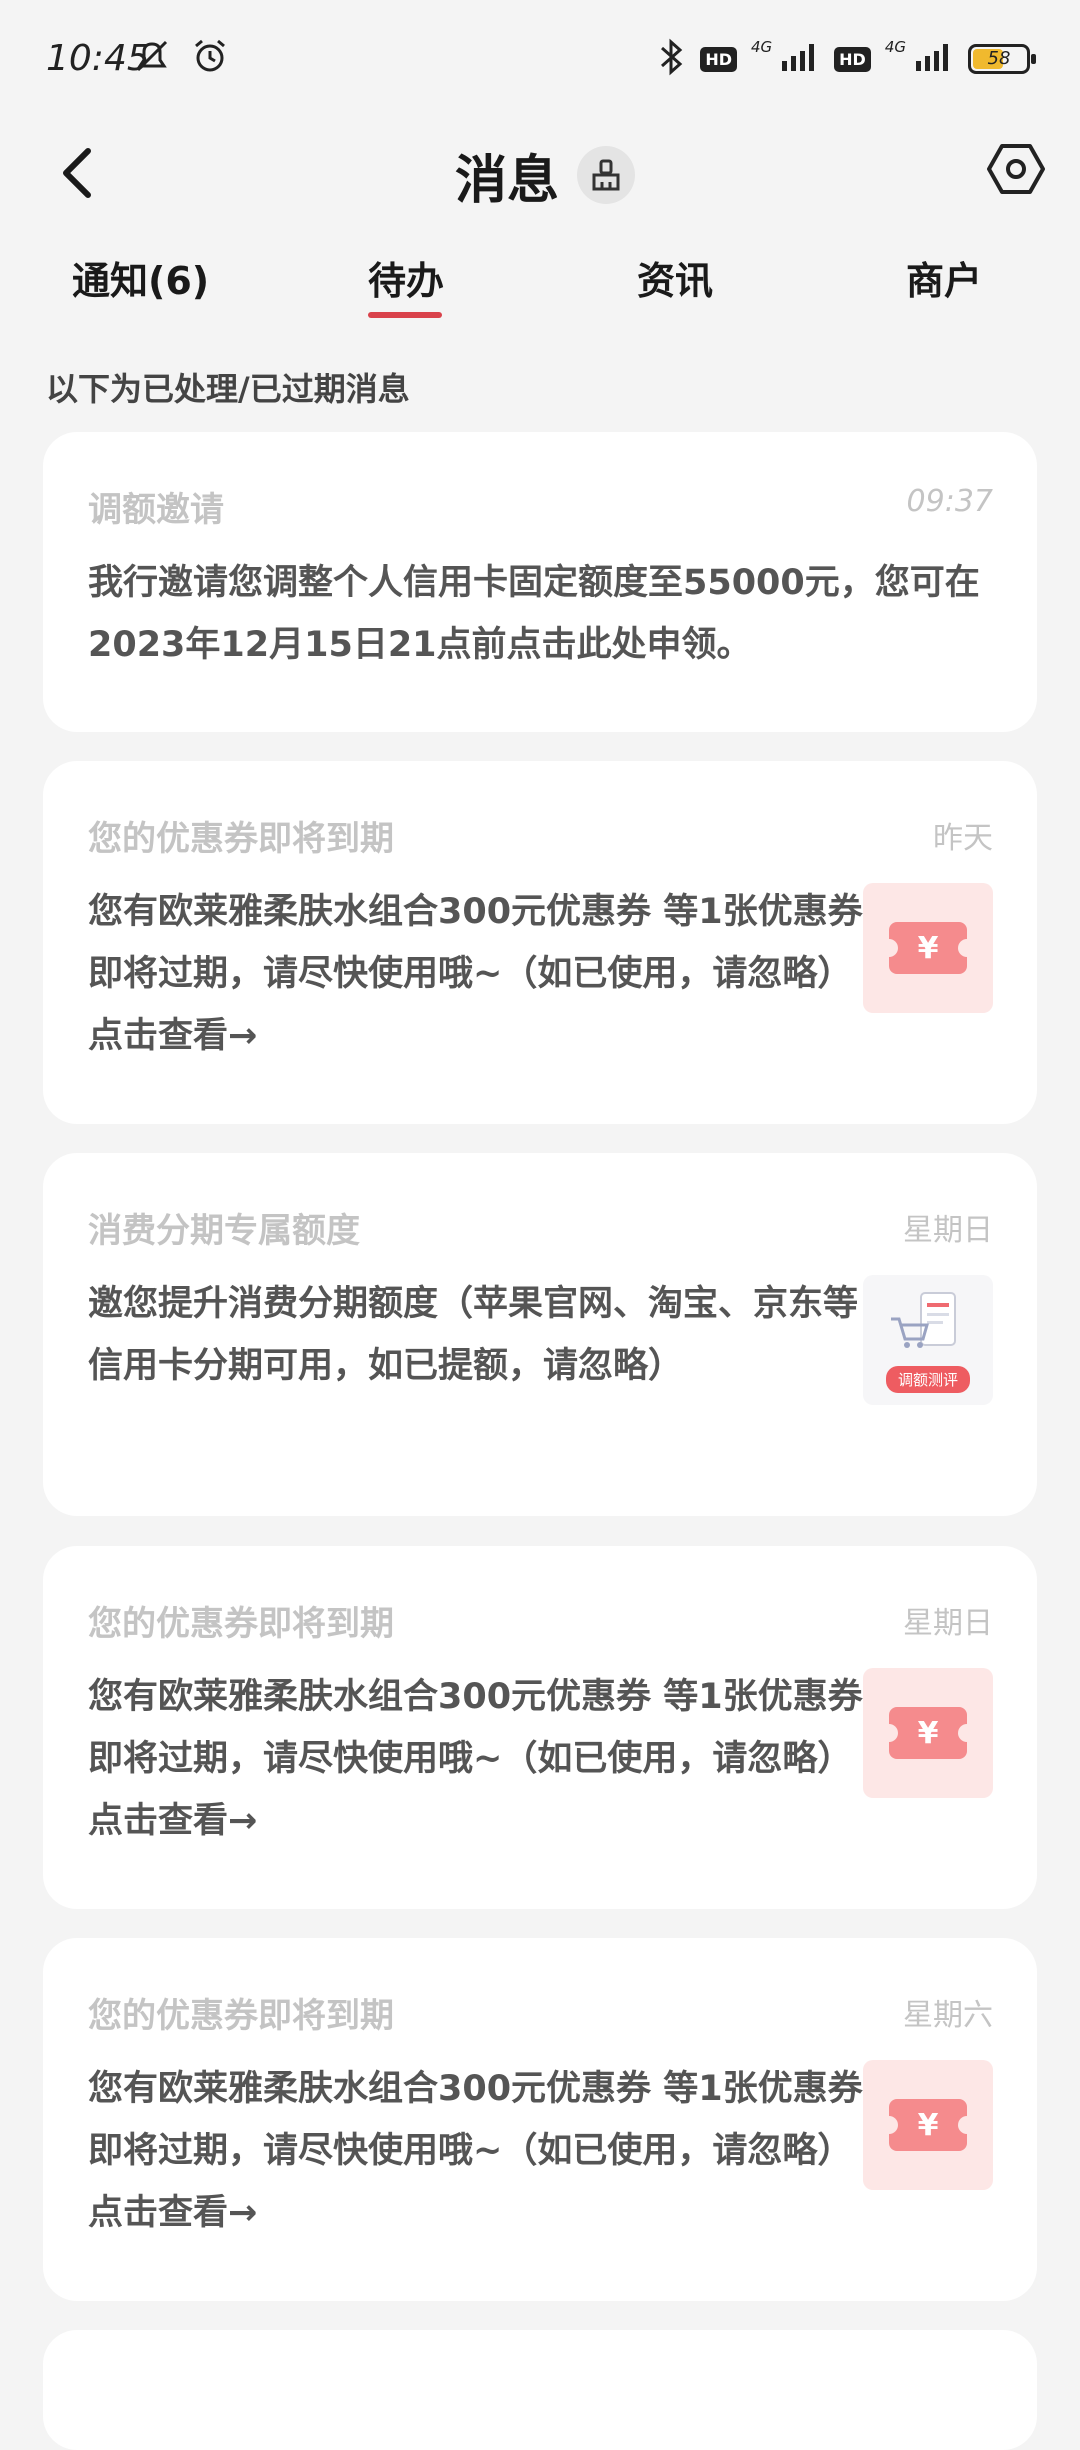 Image resolution: width=1080 pixels, height=2450 pixels. I want to click on back-button, so click(76, 173).